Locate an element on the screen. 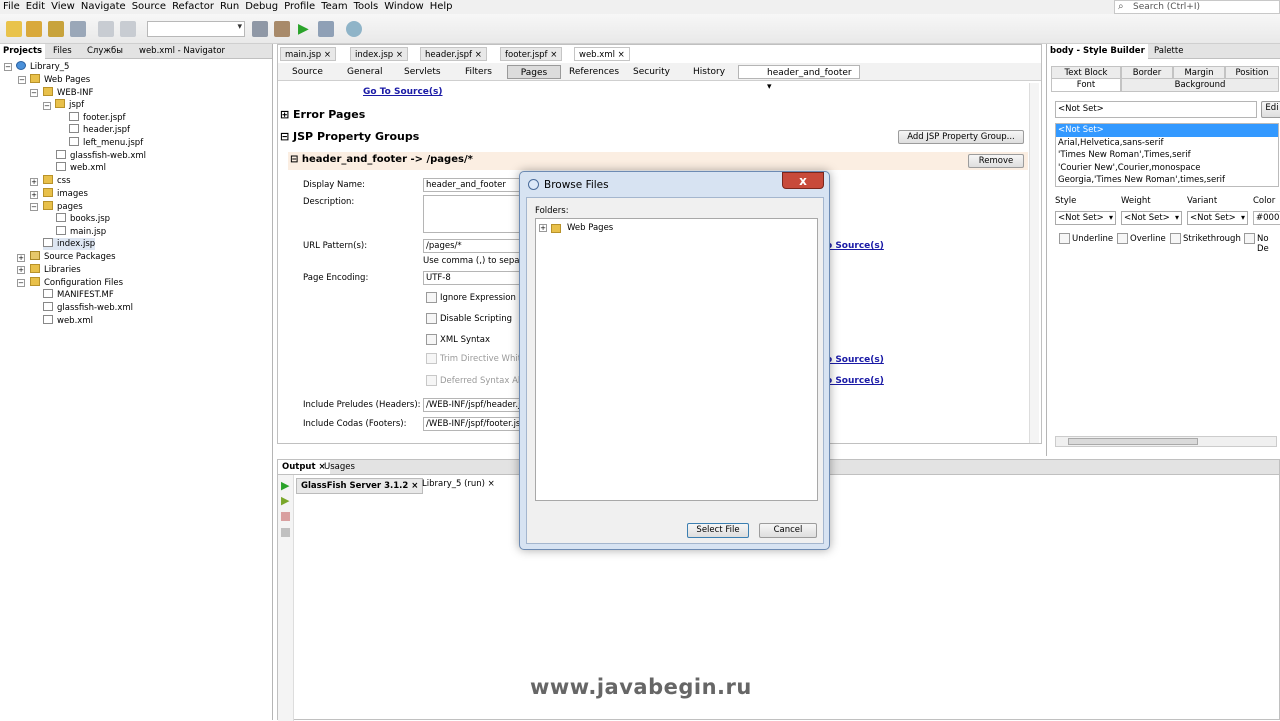  menu-run: Run is located at coordinates (229, 7).